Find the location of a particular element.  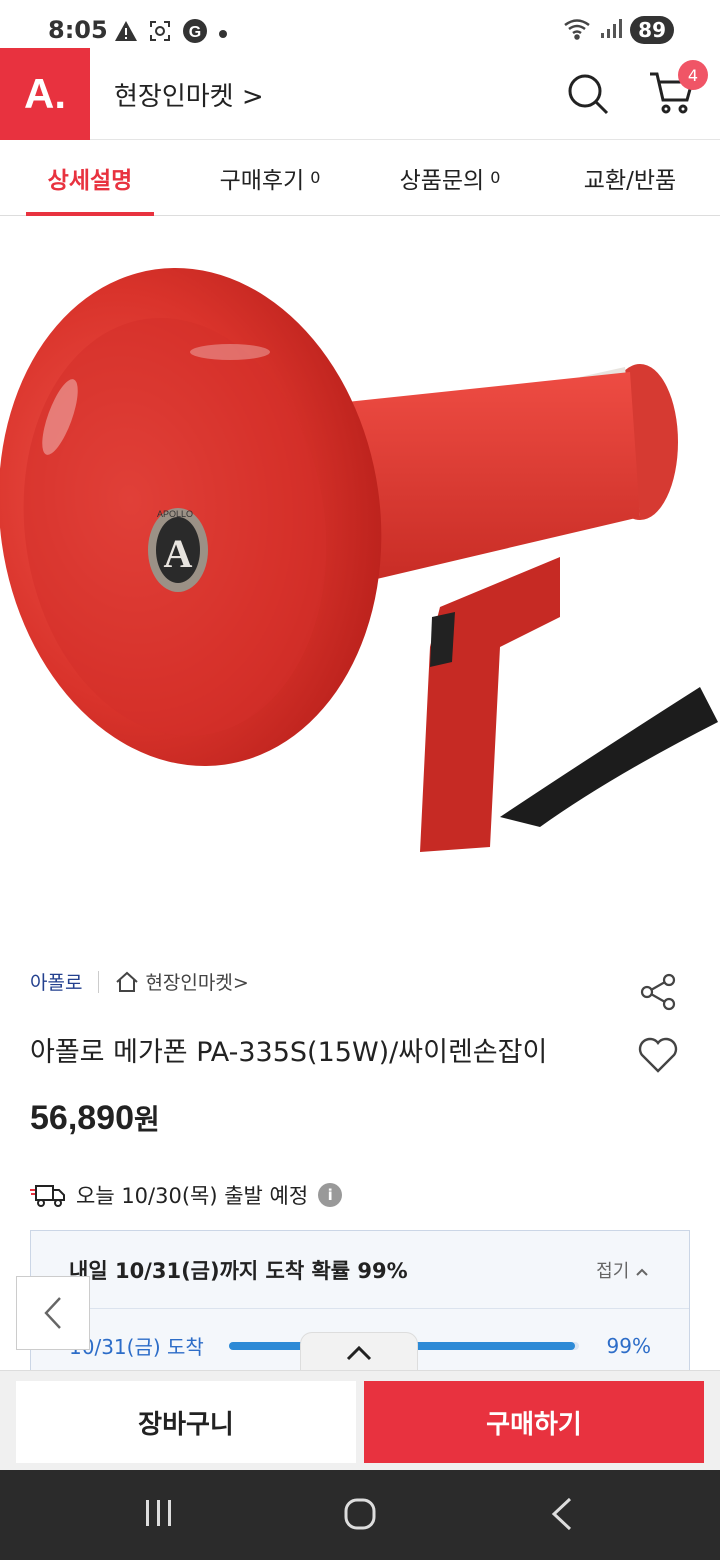

brand-row: 아폴로 현장인마켓> is located at coordinates (139, 981).